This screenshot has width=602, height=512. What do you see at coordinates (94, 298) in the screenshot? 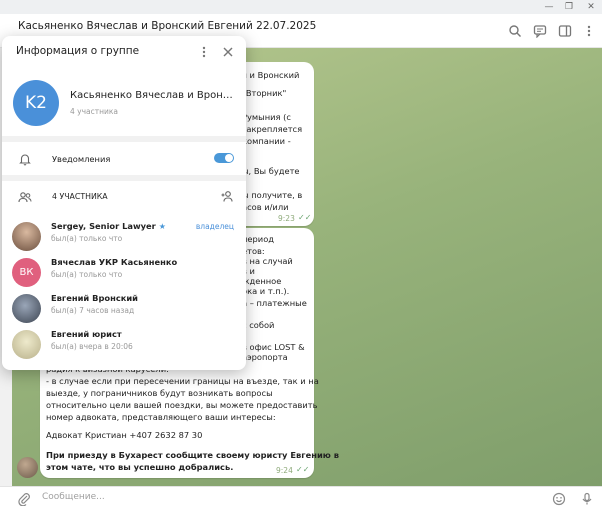
I see `member-name: Евгений Вронский` at bounding box center [94, 298].